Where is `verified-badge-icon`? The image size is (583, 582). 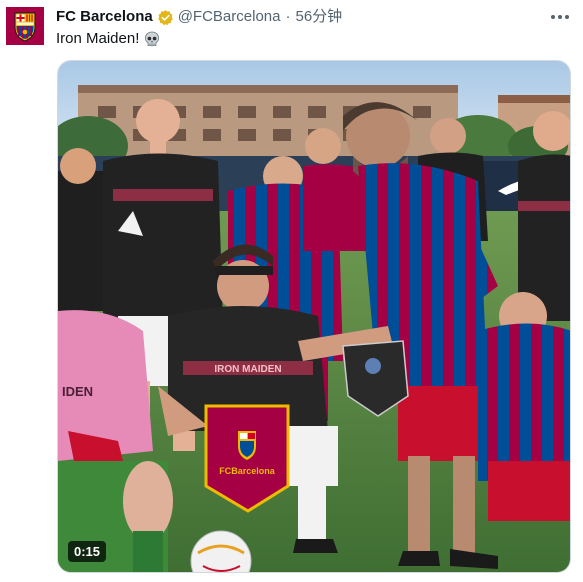 verified-badge-icon is located at coordinates (165, 17).